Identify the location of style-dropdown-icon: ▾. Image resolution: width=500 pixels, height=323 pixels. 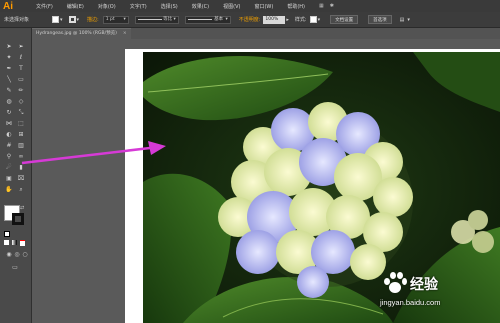
(319, 20).